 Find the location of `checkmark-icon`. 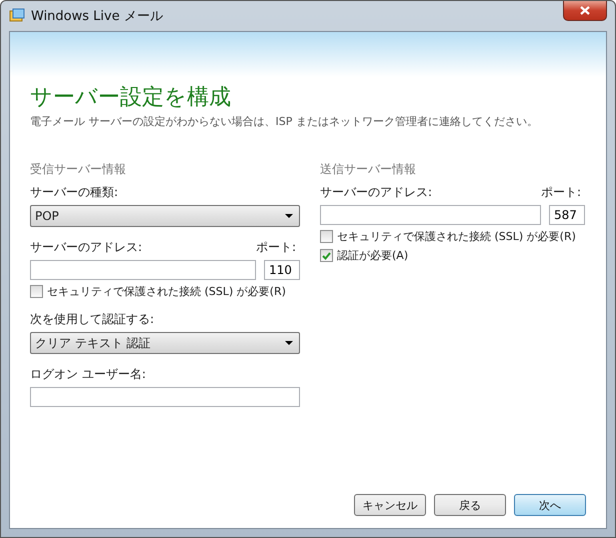

checkmark-icon is located at coordinates (326, 256).